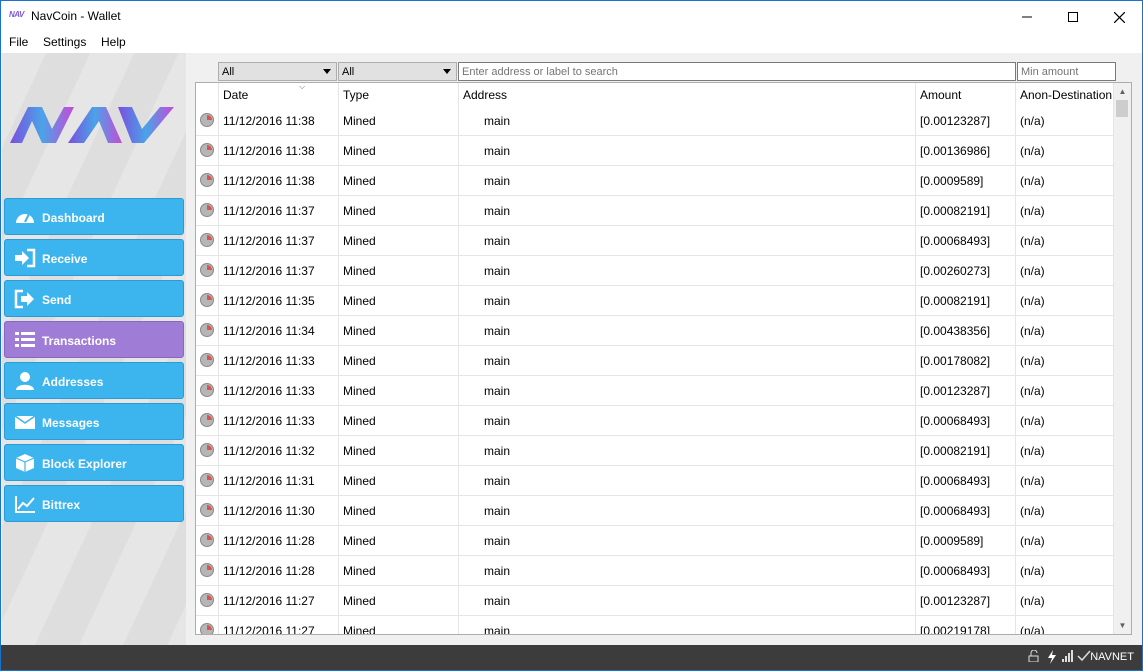 The width and height of the screenshot is (1143, 671). What do you see at coordinates (1119, 16) in the screenshot?
I see `close-button` at bounding box center [1119, 16].